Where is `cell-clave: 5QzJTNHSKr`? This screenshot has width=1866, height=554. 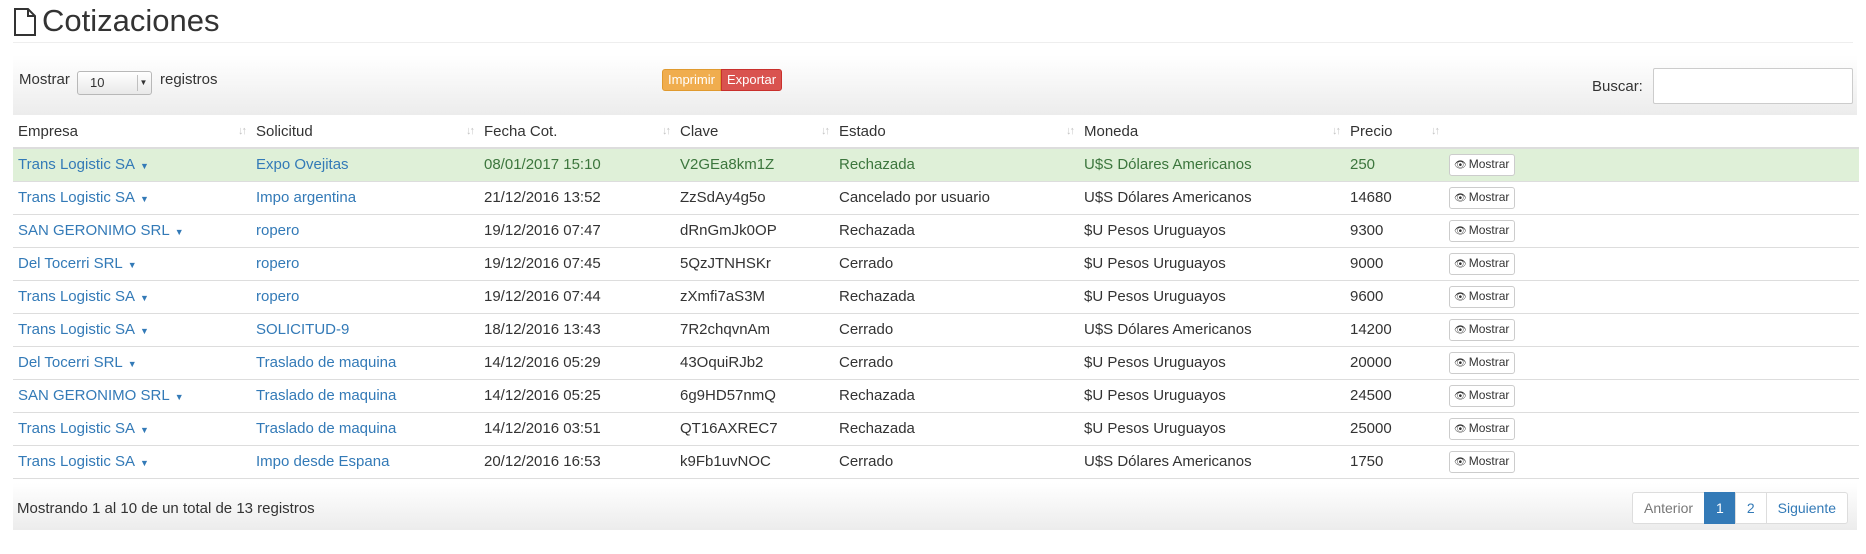
cell-clave: 5QzJTNHSKr is located at coordinates (754, 264).